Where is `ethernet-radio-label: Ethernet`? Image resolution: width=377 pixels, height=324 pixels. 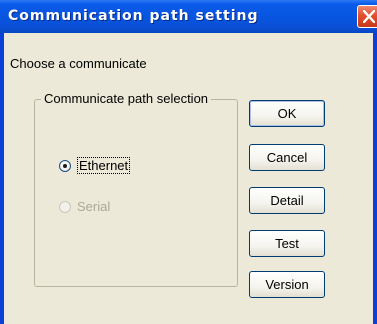
ethernet-radio-label: Ethernet is located at coordinates (104, 165).